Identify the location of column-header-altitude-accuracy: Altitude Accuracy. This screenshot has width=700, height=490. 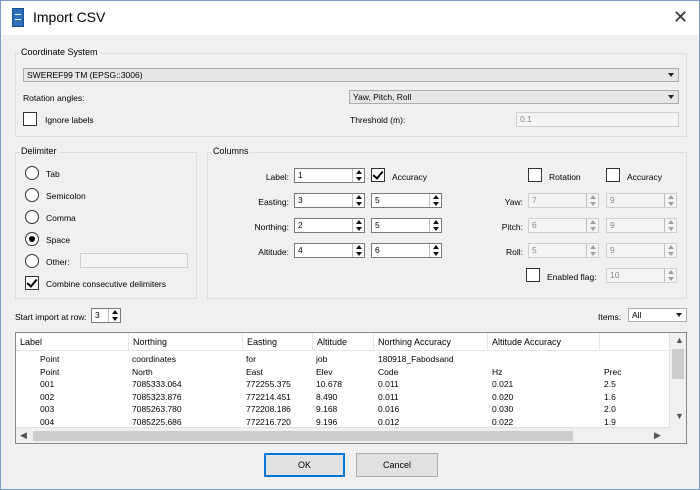
(544, 342).